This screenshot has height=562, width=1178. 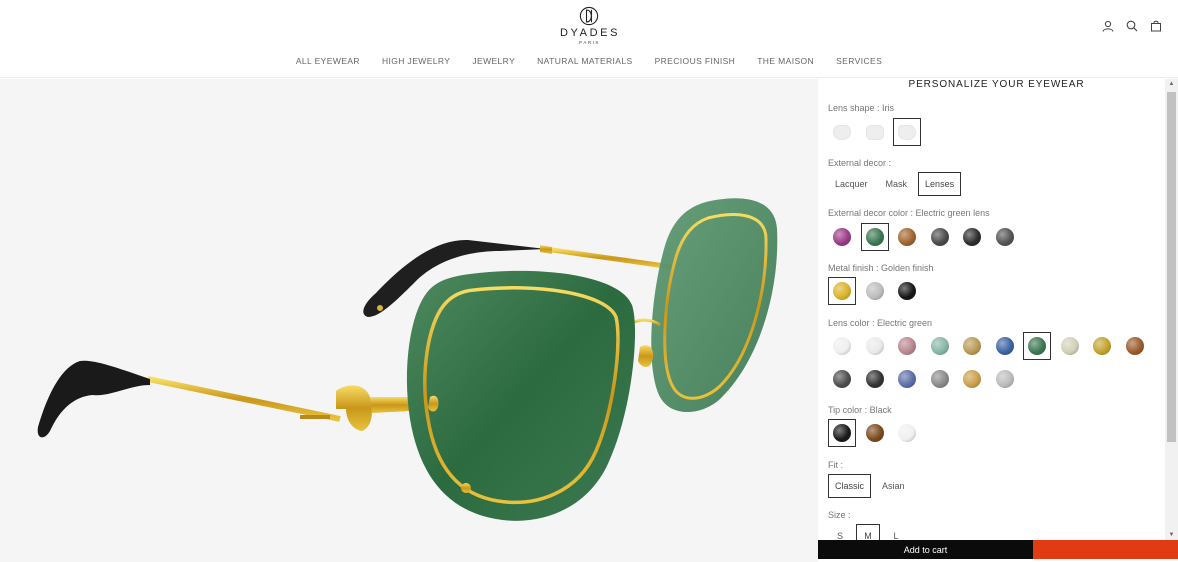 What do you see at coordinates (881, 268) in the screenshot?
I see `metal-finish-label: Metal finish : Golden finish` at bounding box center [881, 268].